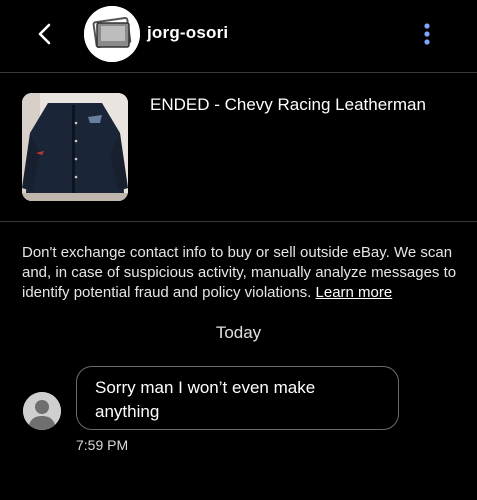 Image resolution: width=477 pixels, height=500 pixels. I want to click on more-vertical-icon, so click(427, 34).